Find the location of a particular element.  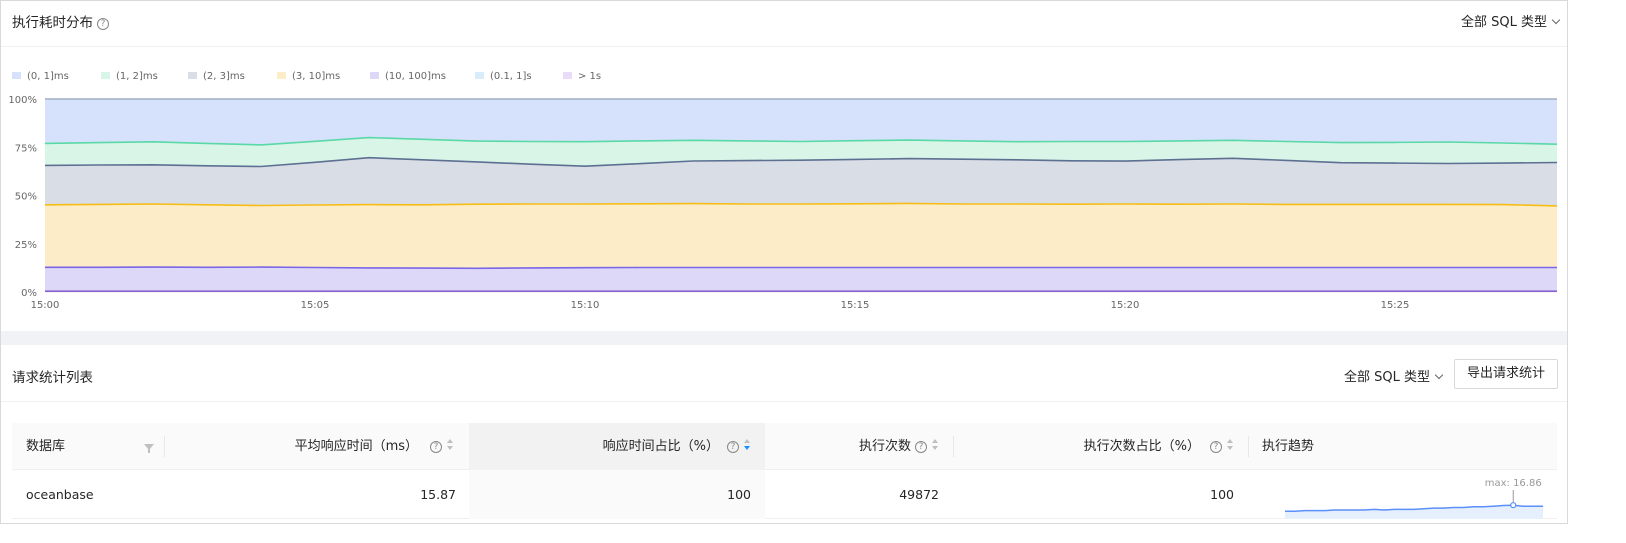

col-exec-trend-label: 执行趋势 is located at coordinates (1288, 446).